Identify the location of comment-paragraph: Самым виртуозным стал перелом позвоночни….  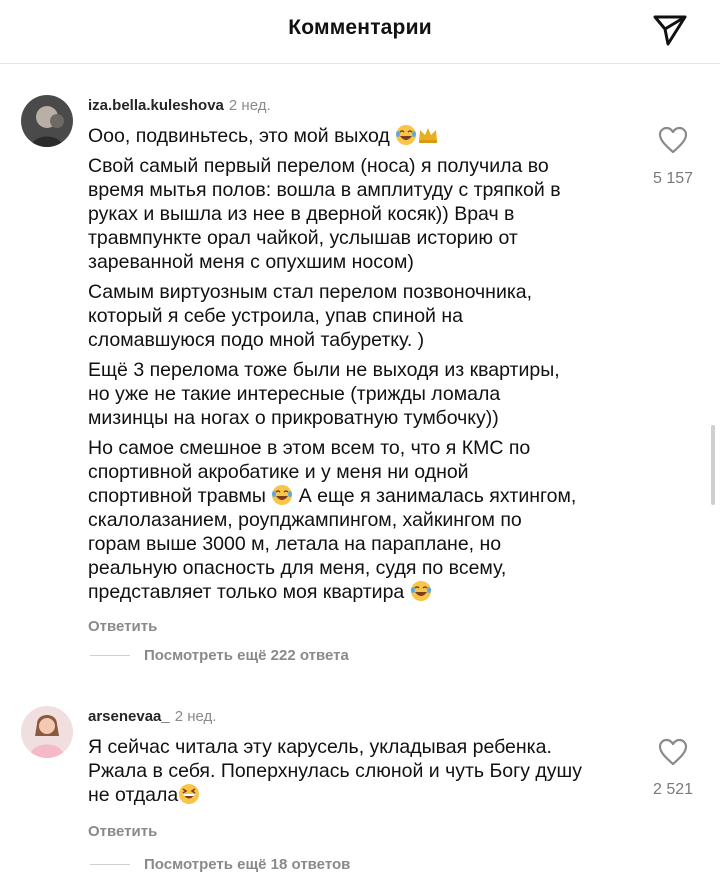
(310, 316).